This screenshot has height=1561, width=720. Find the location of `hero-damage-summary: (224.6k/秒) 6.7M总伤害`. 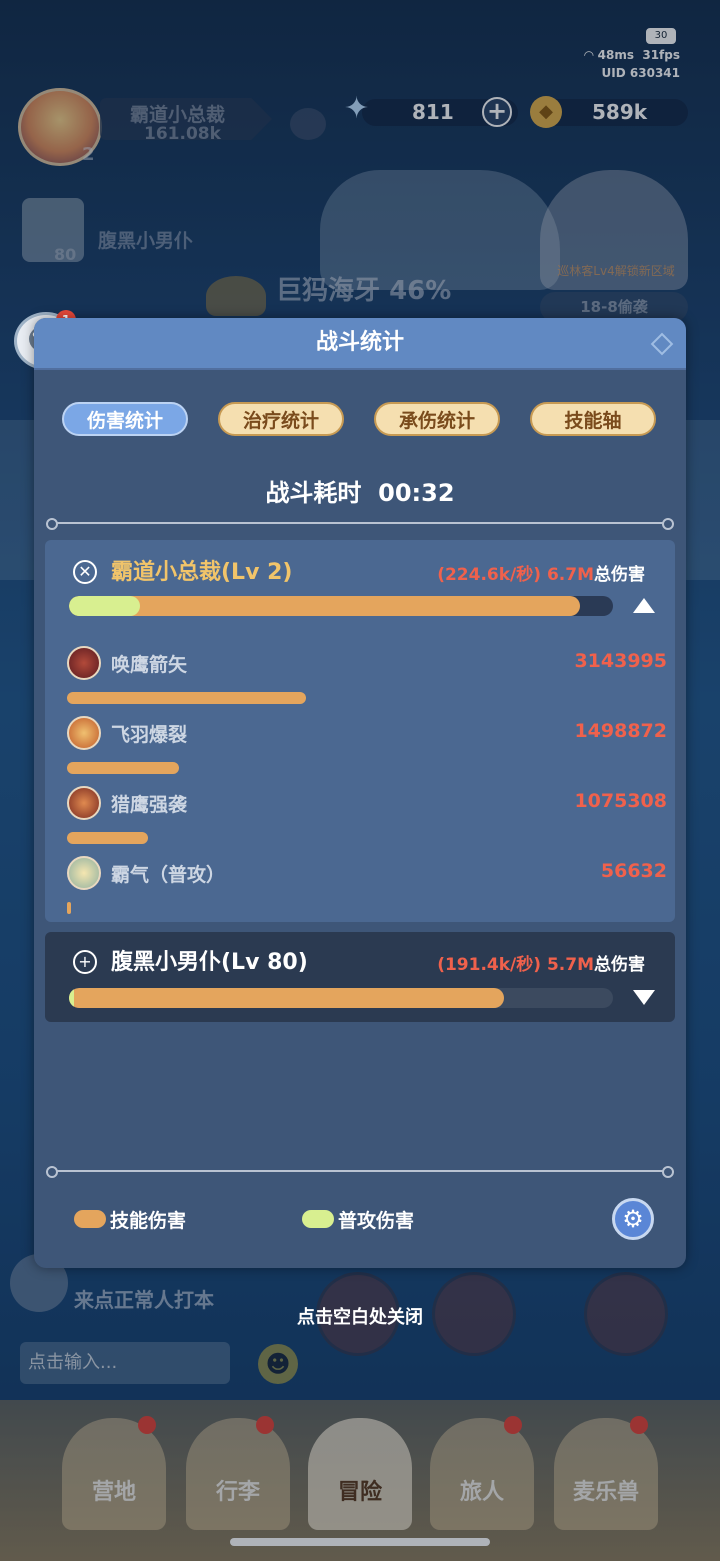

hero-damage-summary: (224.6k/秒) 6.7M总伤害 is located at coordinates (541, 575).